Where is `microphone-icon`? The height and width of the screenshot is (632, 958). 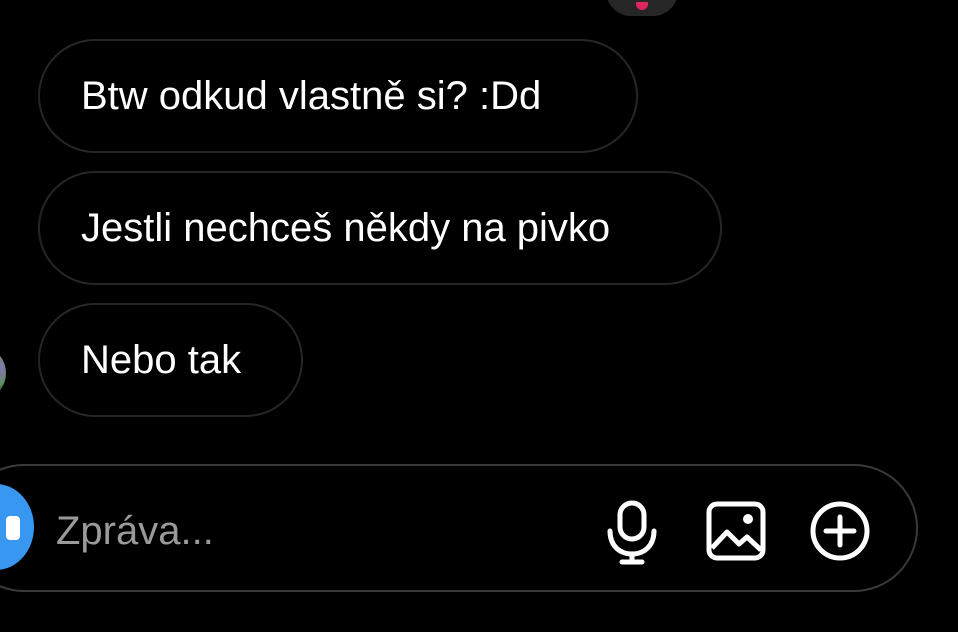
microphone-icon is located at coordinates (632, 532).